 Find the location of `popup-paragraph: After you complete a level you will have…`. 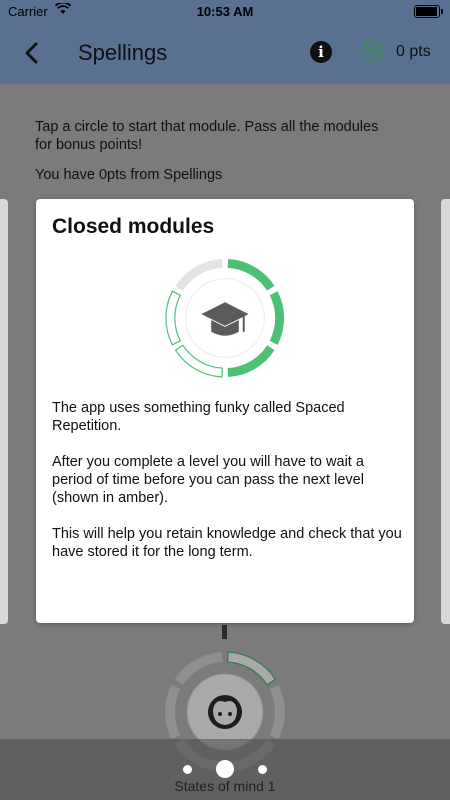

popup-paragraph: After you complete a level you will have… is located at coordinates (208, 480).